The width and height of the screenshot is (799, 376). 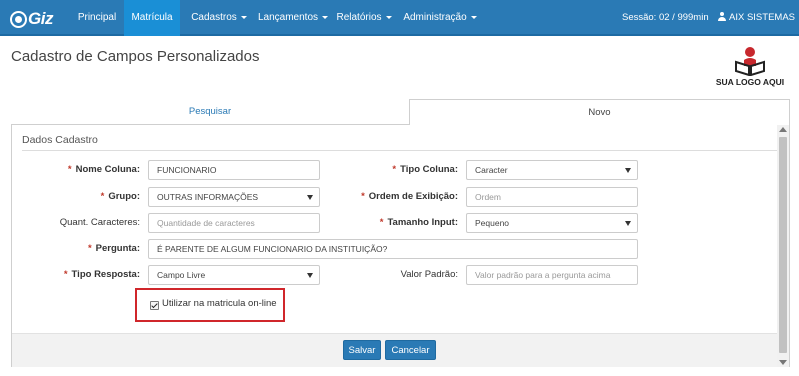 I want to click on label-grupo: * Grupo:, so click(x=120, y=196).